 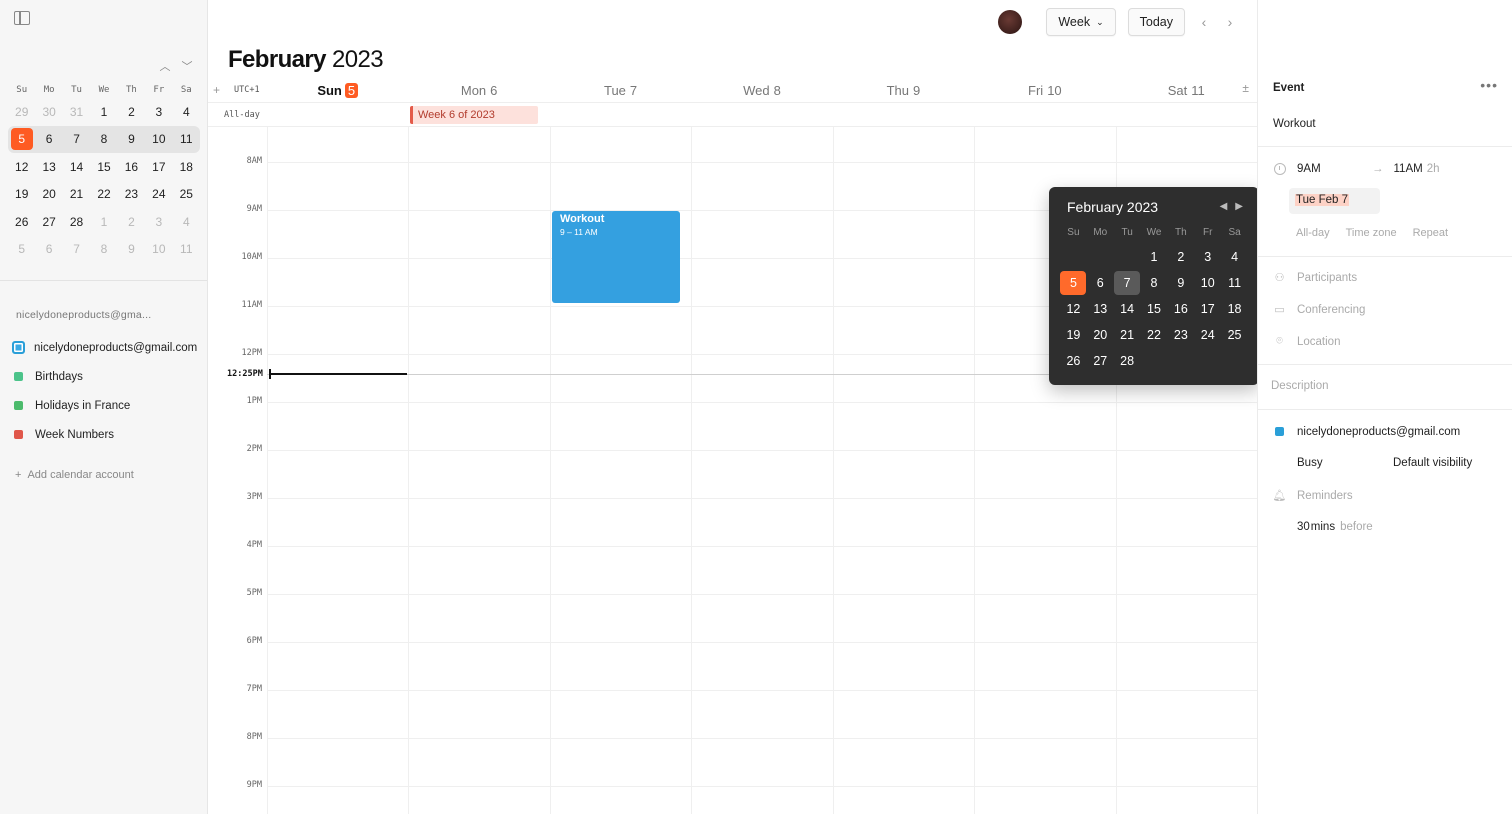 What do you see at coordinates (48, 112) in the screenshot?
I see `mini-calendar-day: 30` at bounding box center [48, 112].